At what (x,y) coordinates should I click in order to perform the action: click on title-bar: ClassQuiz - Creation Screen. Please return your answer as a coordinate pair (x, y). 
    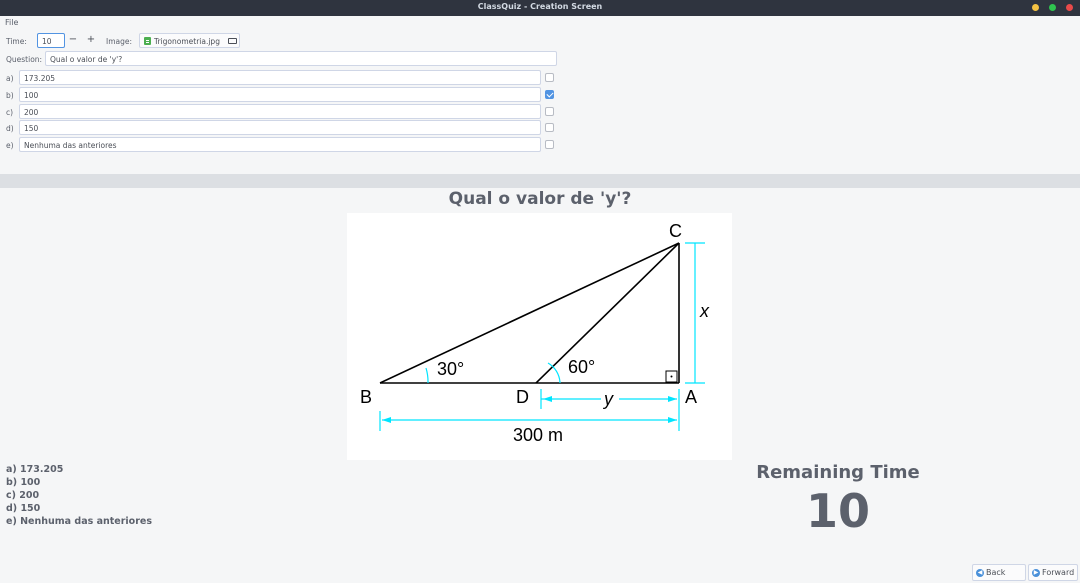
    Looking at the image, I should click on (540, 8).